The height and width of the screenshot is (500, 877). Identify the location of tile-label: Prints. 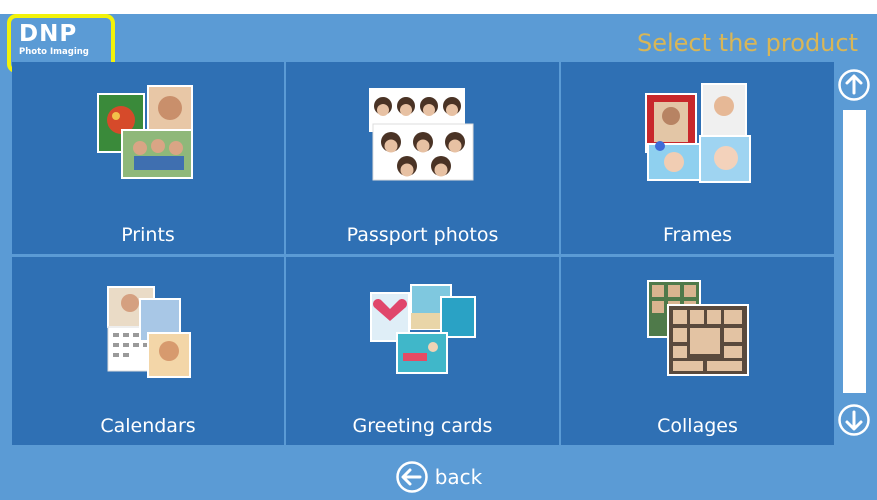
(148, 235).